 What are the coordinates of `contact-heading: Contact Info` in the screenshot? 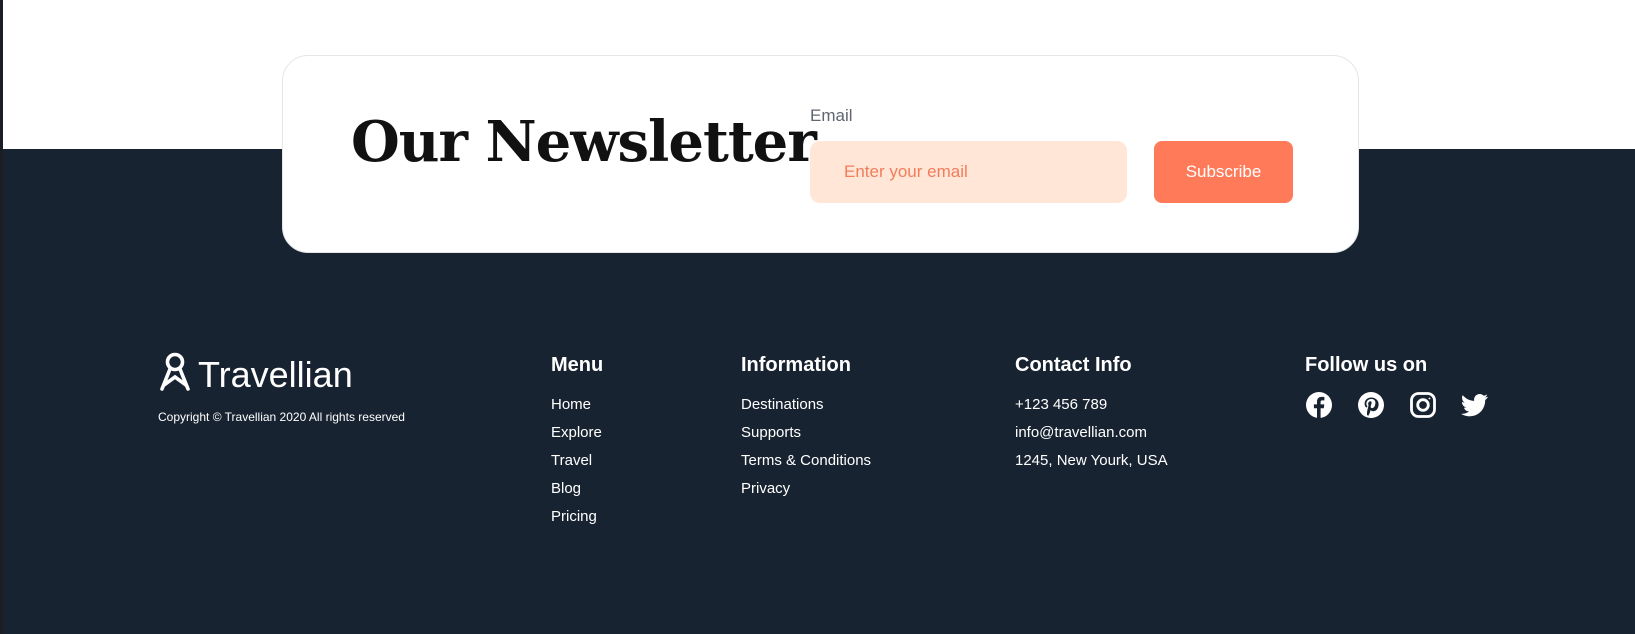 It's located at (1073, 365).